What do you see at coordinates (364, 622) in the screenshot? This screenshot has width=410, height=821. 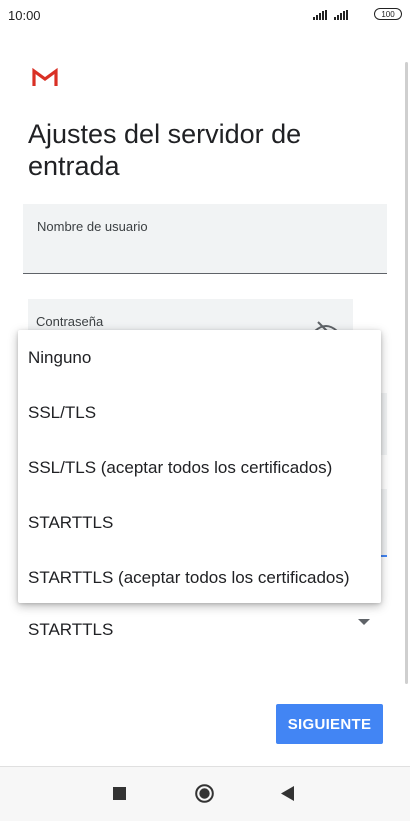 I see `dropdown-arrow-icon` at bounding box center [364, 622].